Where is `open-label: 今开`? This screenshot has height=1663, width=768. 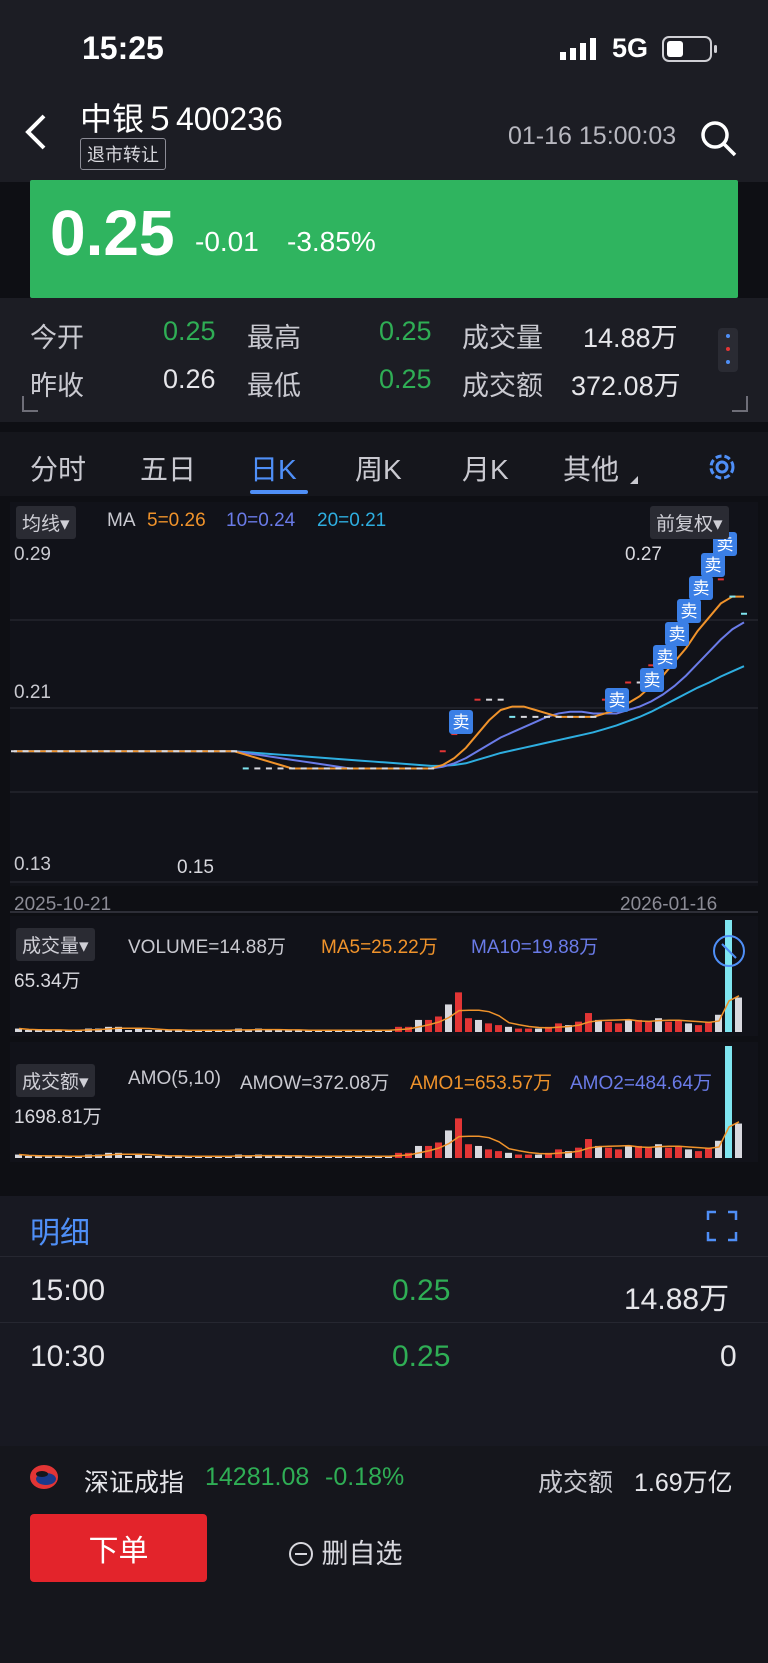
open-label: 今开 is located at coordinates (57, 338).